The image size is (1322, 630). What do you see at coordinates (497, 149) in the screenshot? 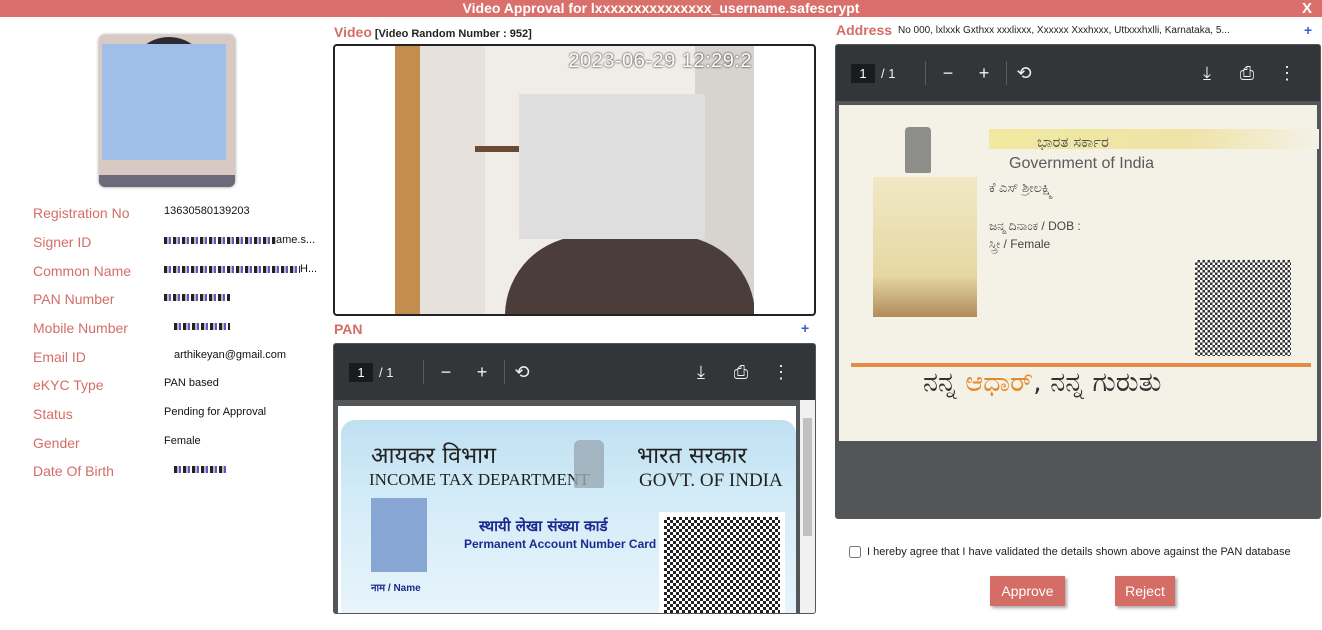
I see `video-shelf` at bounding box center [497, 149].